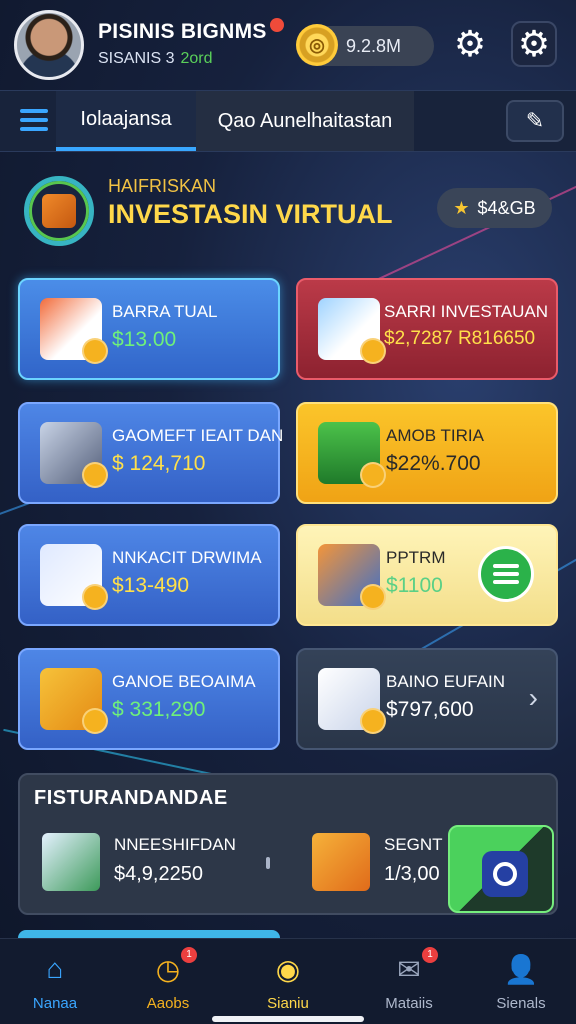 The height and width of the screenshot is (1024, 576). I want to click on hamburger-menu-icon, so click(34, 121).